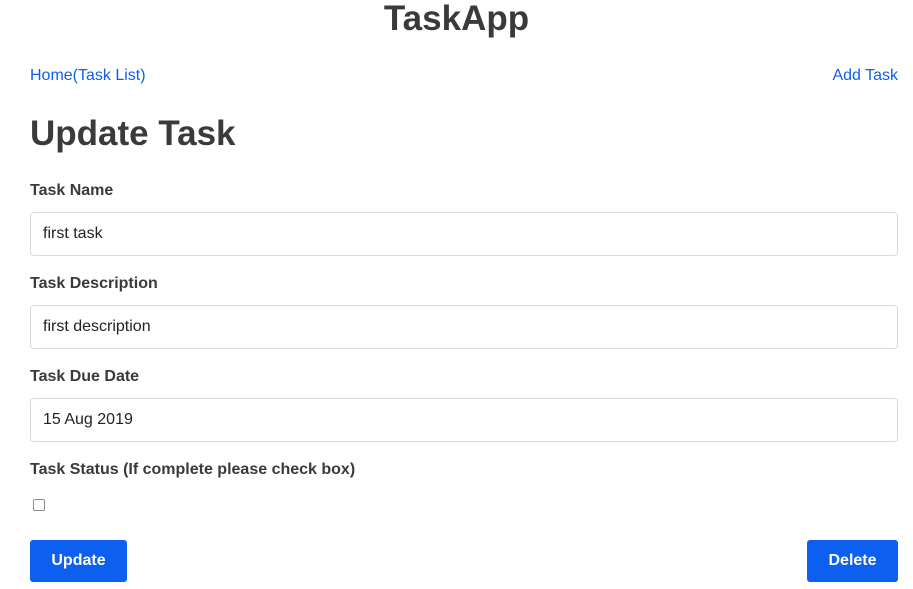  Describe the element at coordinates (464, 234) in the screenshot. I see `task-name-input` at that location.